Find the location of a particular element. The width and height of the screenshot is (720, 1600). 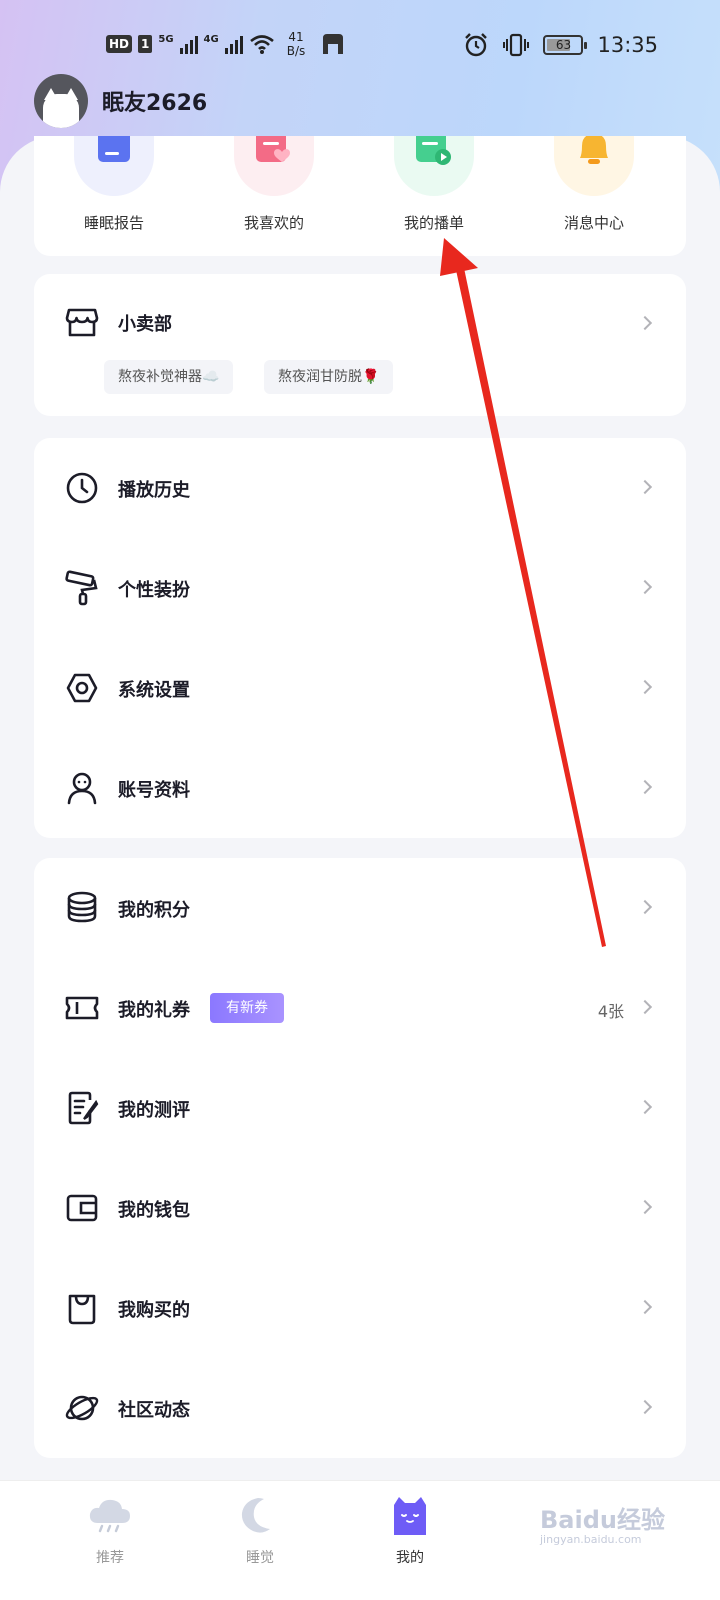

alarm-icon is located at coordinates (476, 45).